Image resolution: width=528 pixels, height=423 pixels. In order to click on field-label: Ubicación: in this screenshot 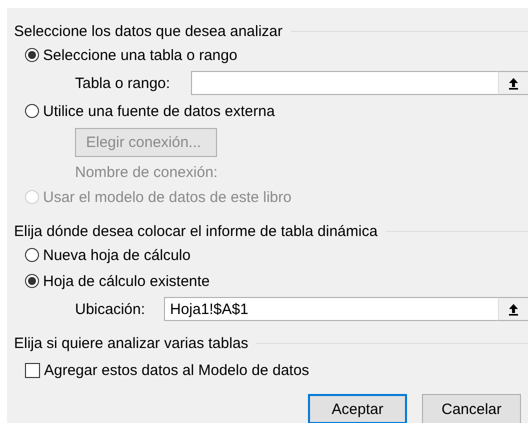, I will do `click(110, 309)`.